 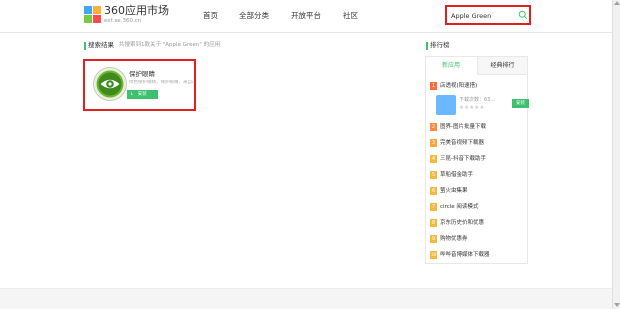 I want to click on rank-item: 1 店透视(阳速搭), so click(x=477, y=86).